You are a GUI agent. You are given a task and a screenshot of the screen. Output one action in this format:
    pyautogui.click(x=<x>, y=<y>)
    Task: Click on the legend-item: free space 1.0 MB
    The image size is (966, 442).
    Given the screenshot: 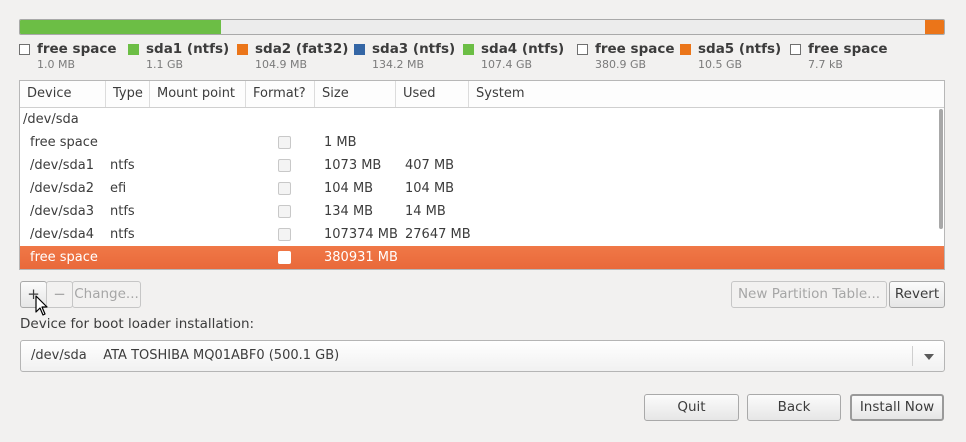 What is the action you would take?
    pyautogui.click(x=68, y=56)
    